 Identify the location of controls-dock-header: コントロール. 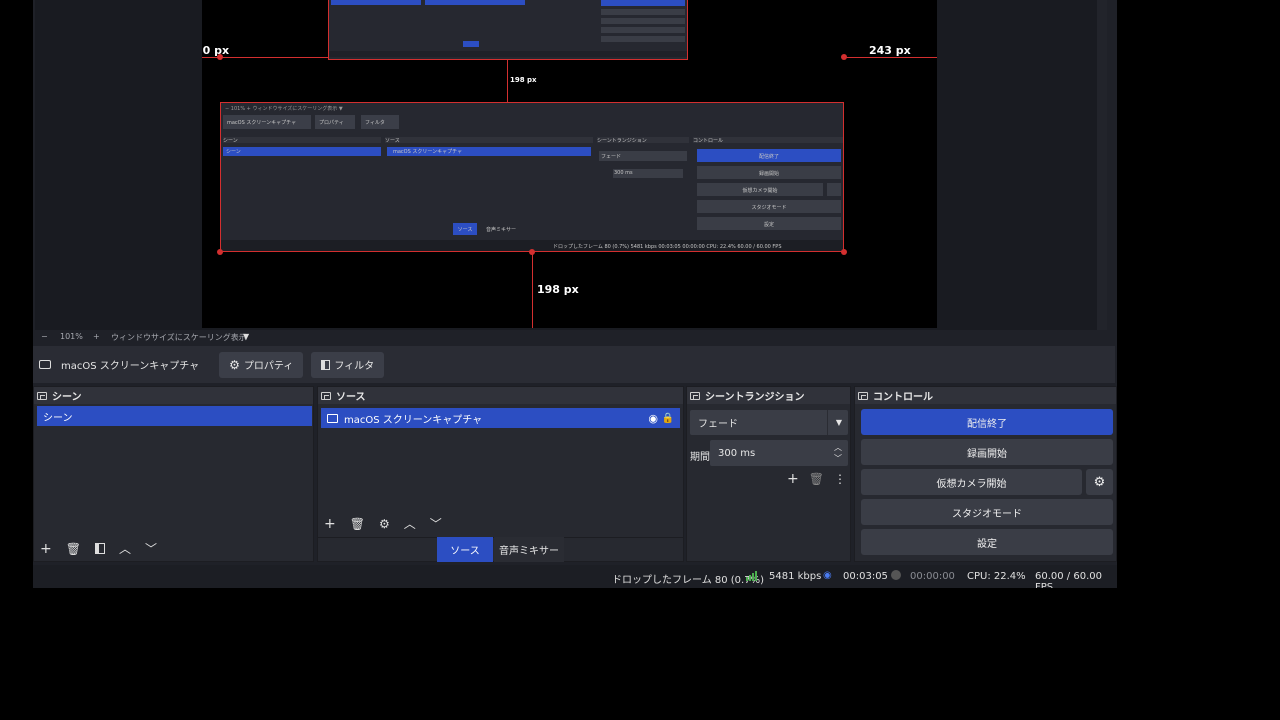
(985, 395).